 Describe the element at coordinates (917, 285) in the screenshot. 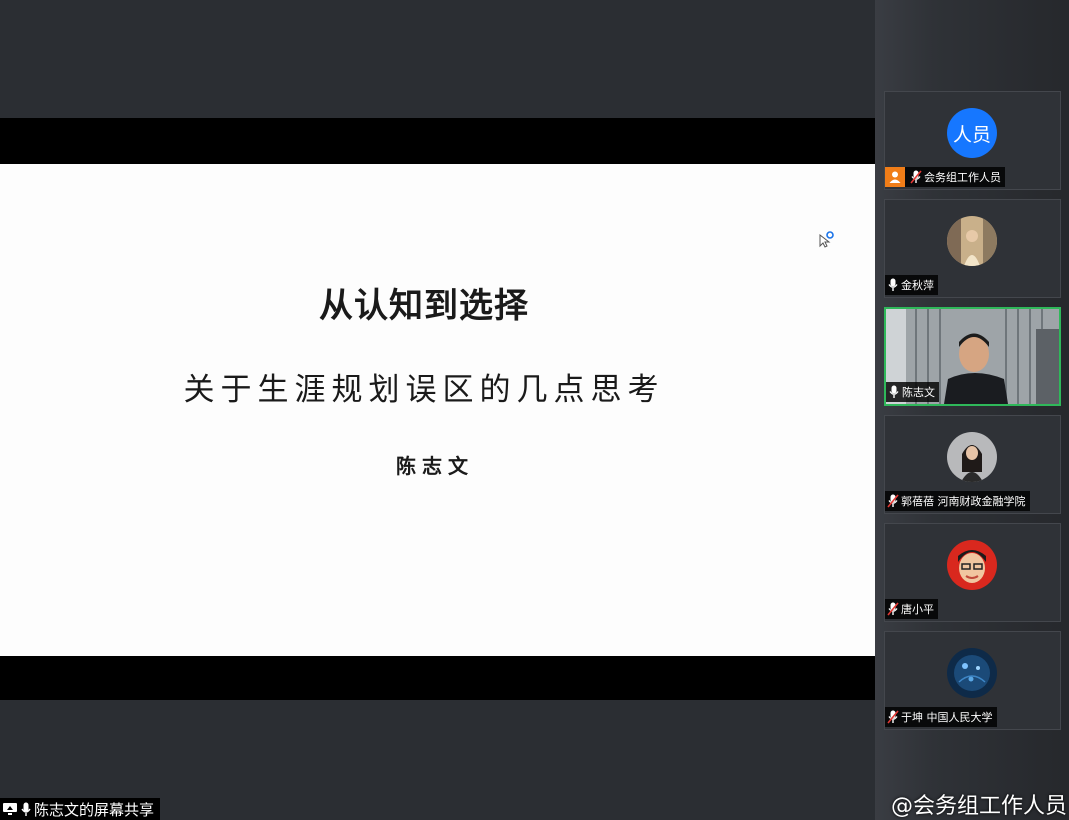

I see `participant-name: 金秋萍` at that location.